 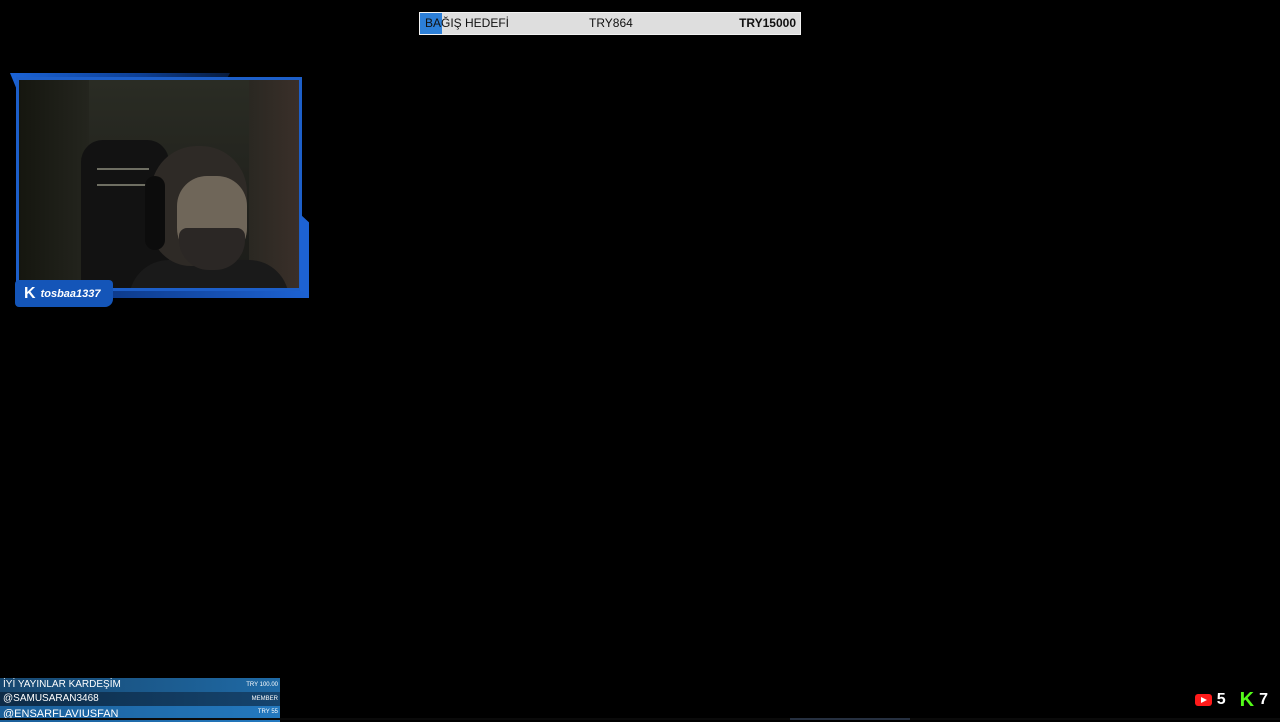 I want to click on event-row: @SAMUSARAN3468 MEMBER, so click(x=140, y=699).